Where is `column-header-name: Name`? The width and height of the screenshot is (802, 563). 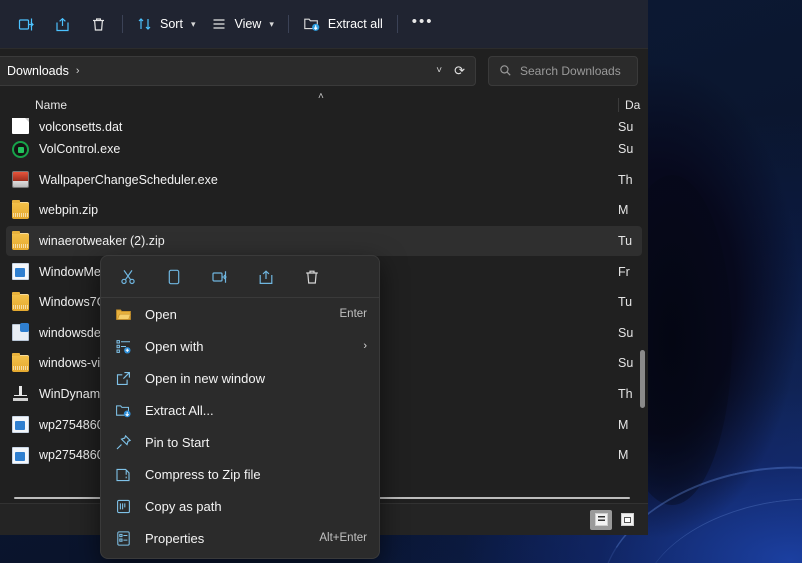
column-header-name: Name is located at coordinates (33, 105).